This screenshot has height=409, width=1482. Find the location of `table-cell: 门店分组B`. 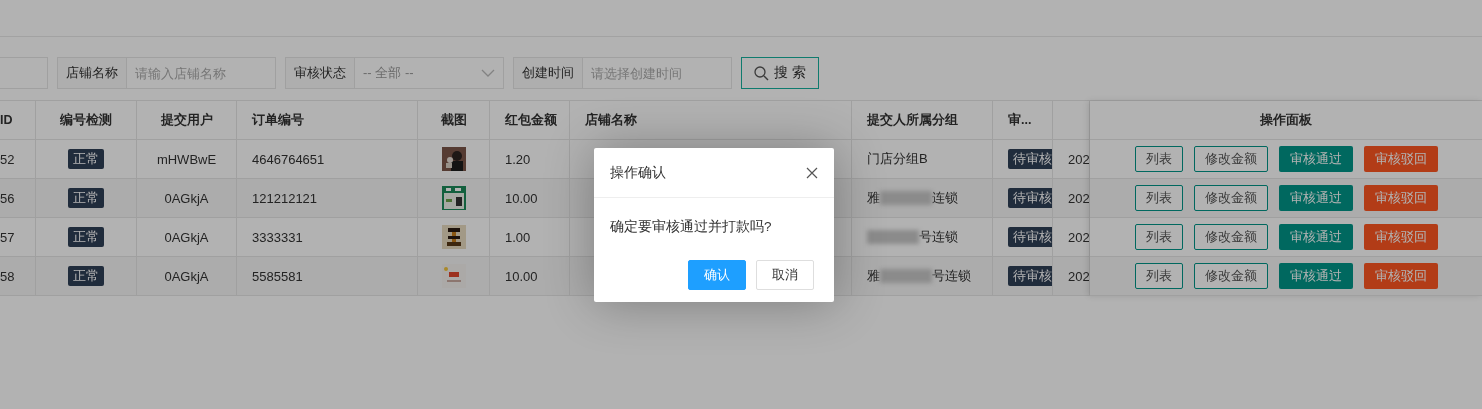

table-cell: 门店分组B is located at coordinates (897, 159).